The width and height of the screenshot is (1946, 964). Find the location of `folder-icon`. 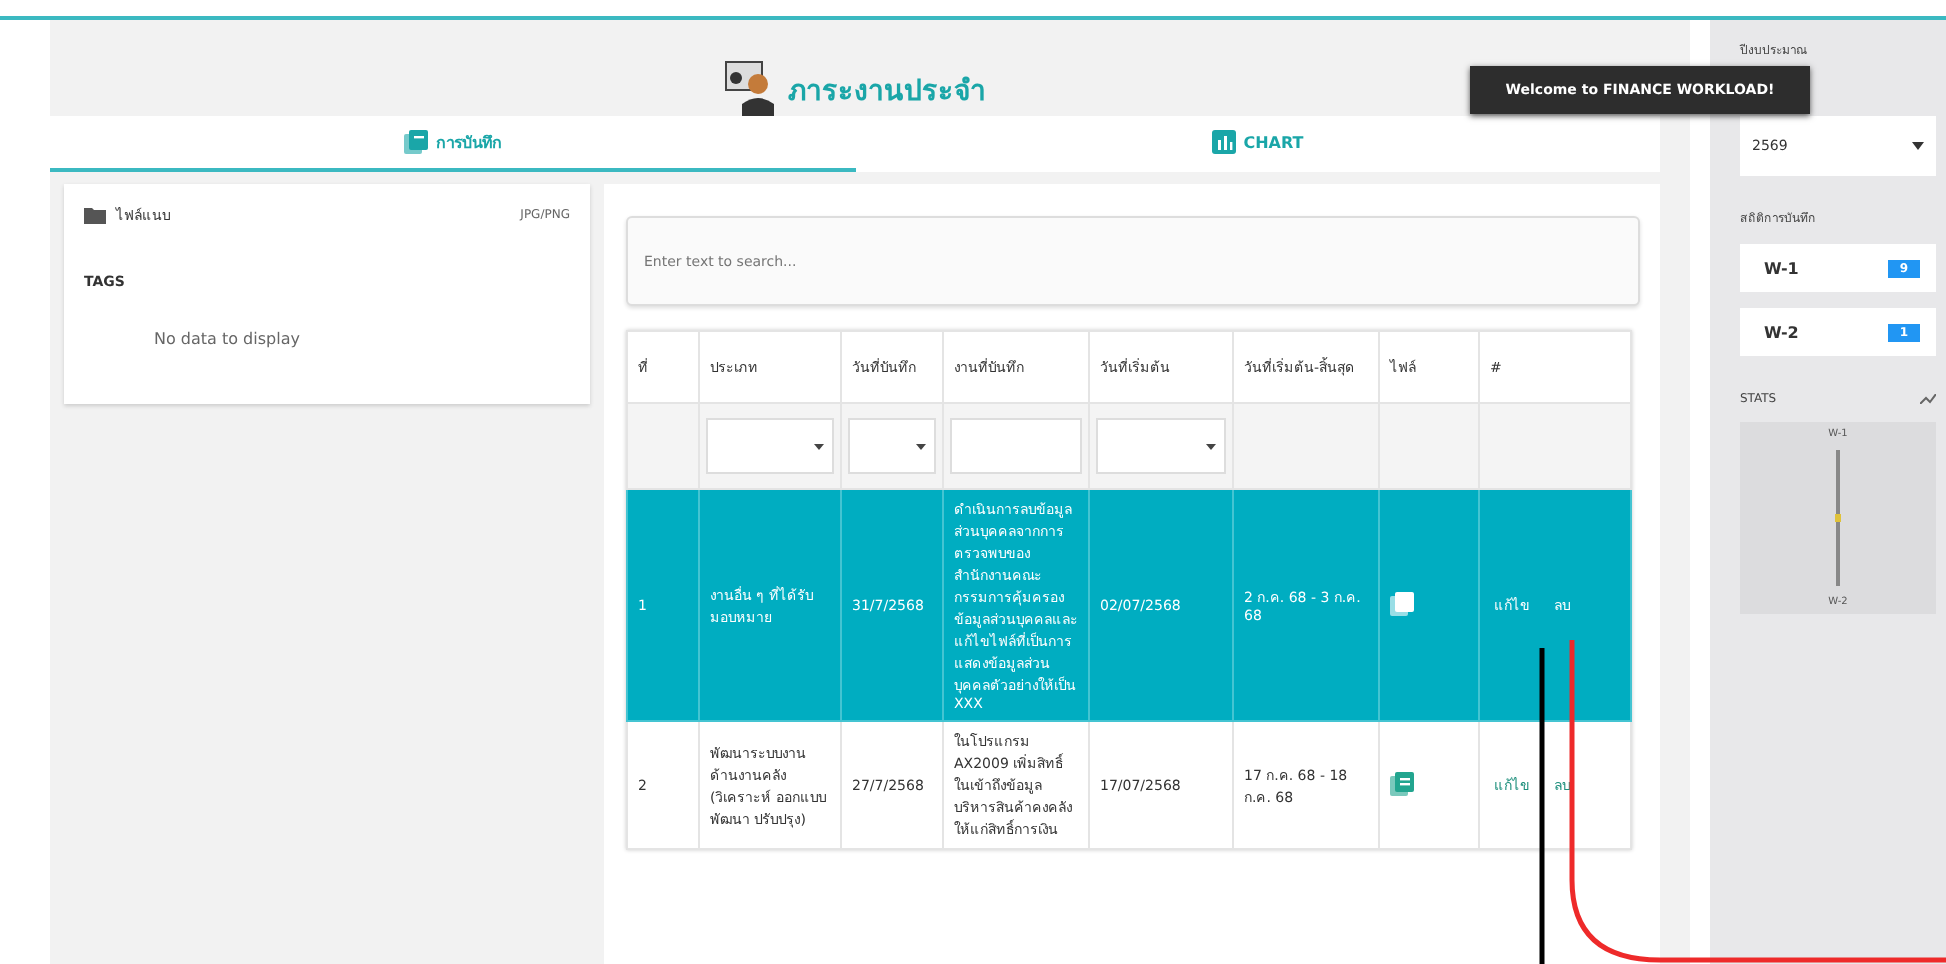

folder-icon is located at coordinates (95, 215).